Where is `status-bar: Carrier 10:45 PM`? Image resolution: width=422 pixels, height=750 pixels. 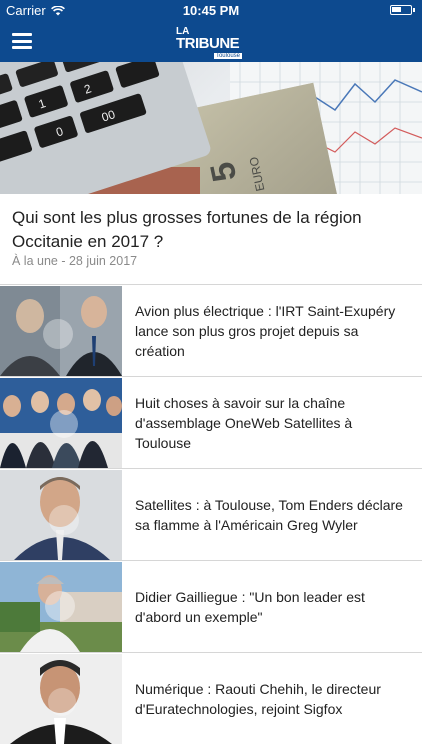
status-bar: Carrier 10:45 PM is located at coordinates (211, 11).